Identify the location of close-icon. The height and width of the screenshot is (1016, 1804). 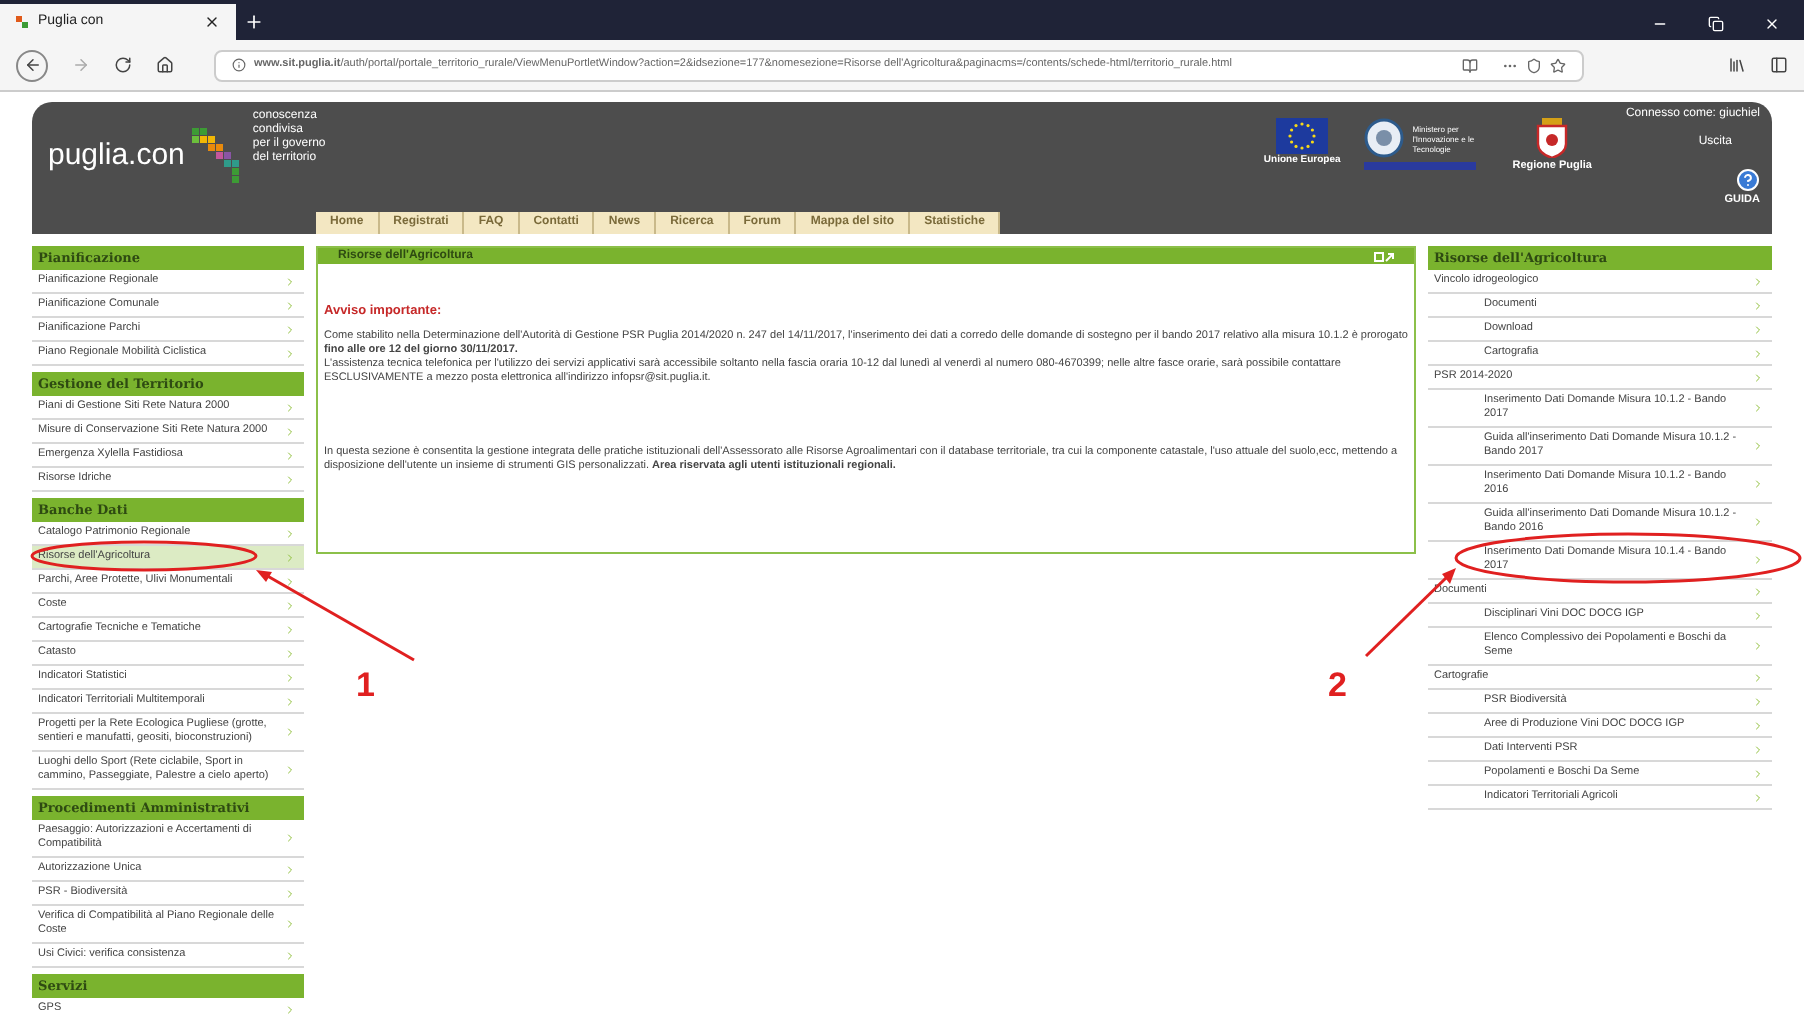
(212, 22).